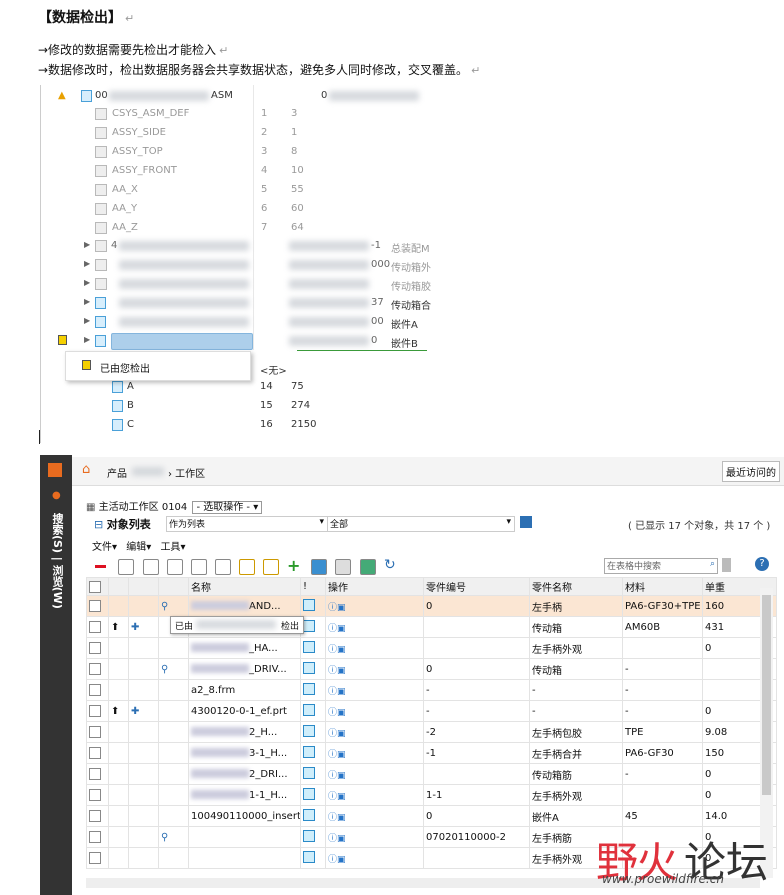  Describe the element at coordinates (247, 567) in the screenshot. I see `attribute-icon` at that location.